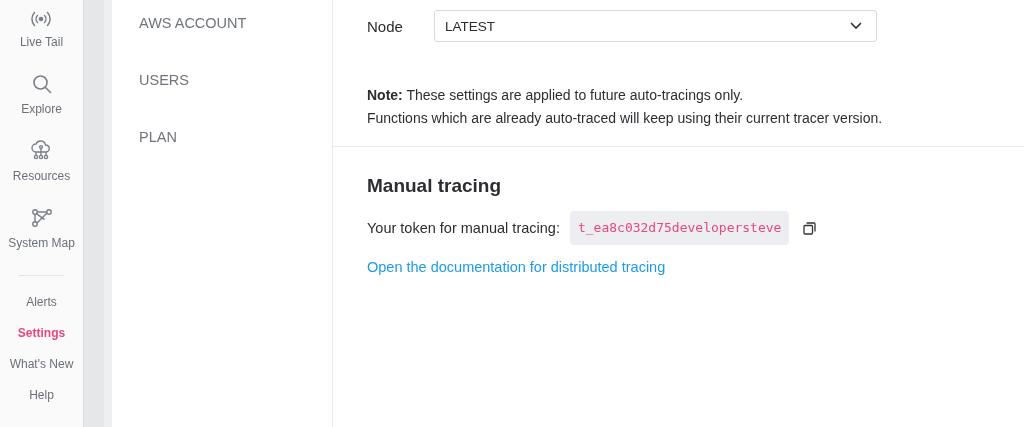 The height and width of the screenshot is (427, 1024). I want to click on token-value: t_ea8c032d75developersteve, so click(679, 228).